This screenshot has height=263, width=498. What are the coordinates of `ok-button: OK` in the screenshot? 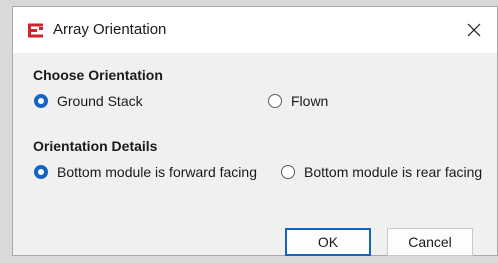 It's located at (328, 242).